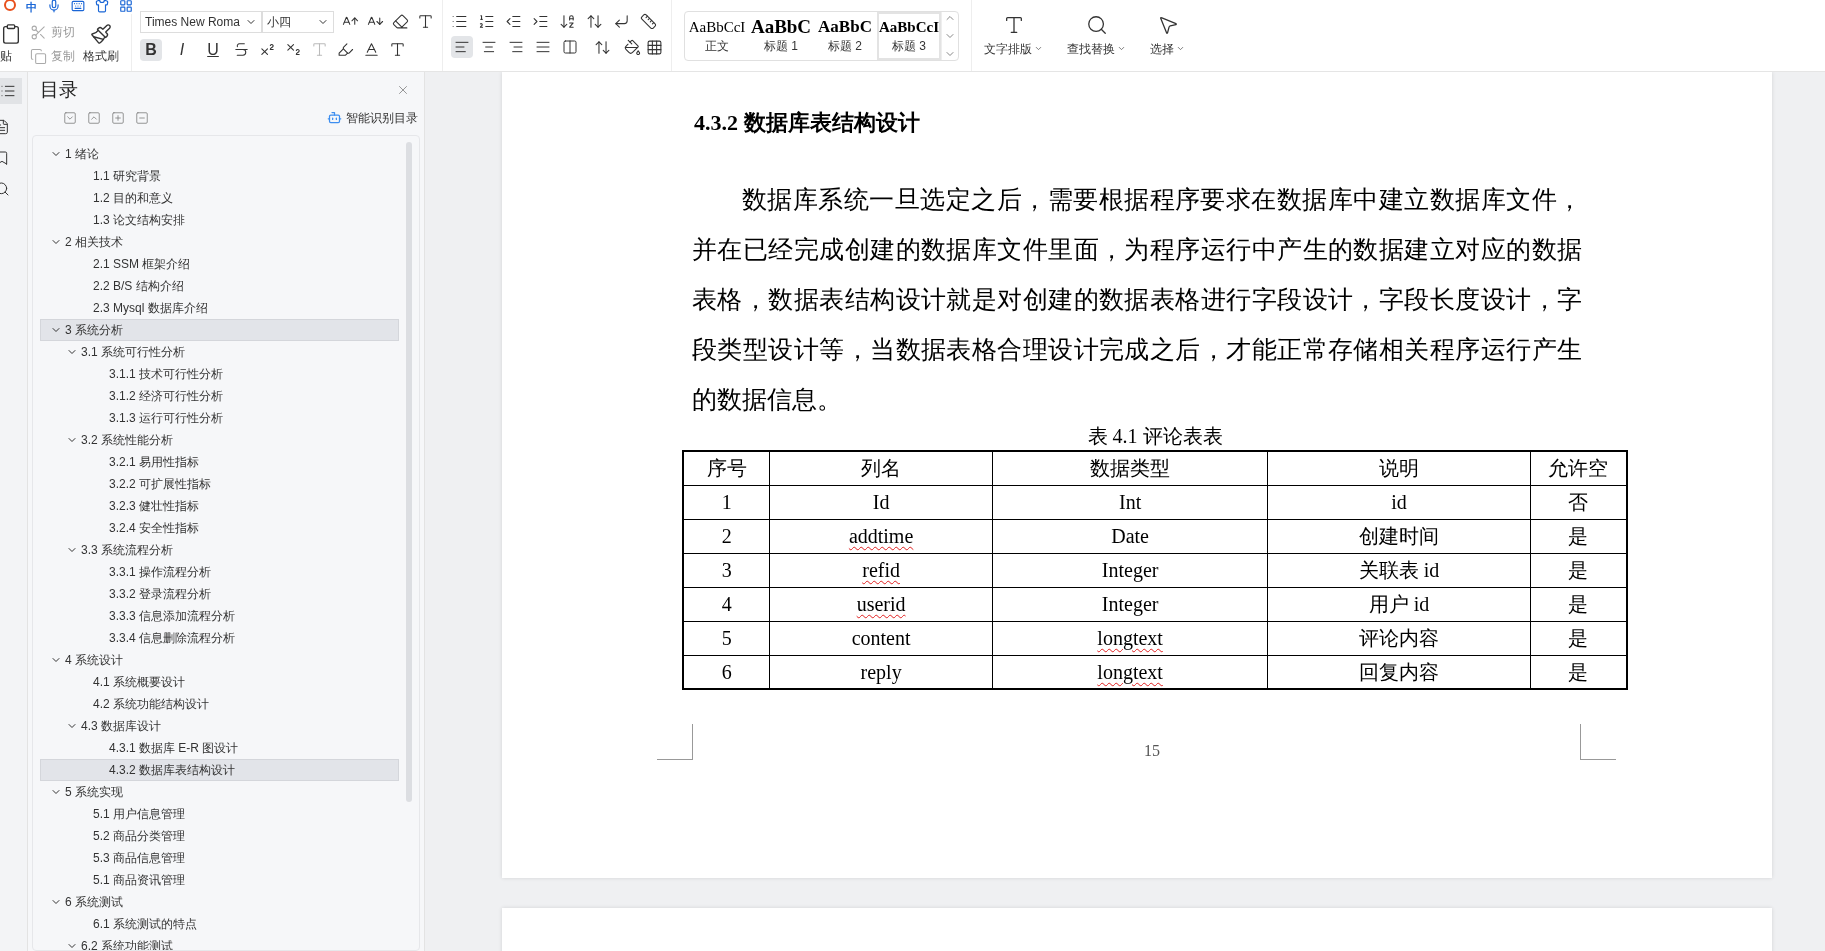 This screenshot has height=951, width=1825. Describe the element at coordinates (219, 857) in the screenshot. I see `outline-item: 5.3 商品信息管理` at that location.